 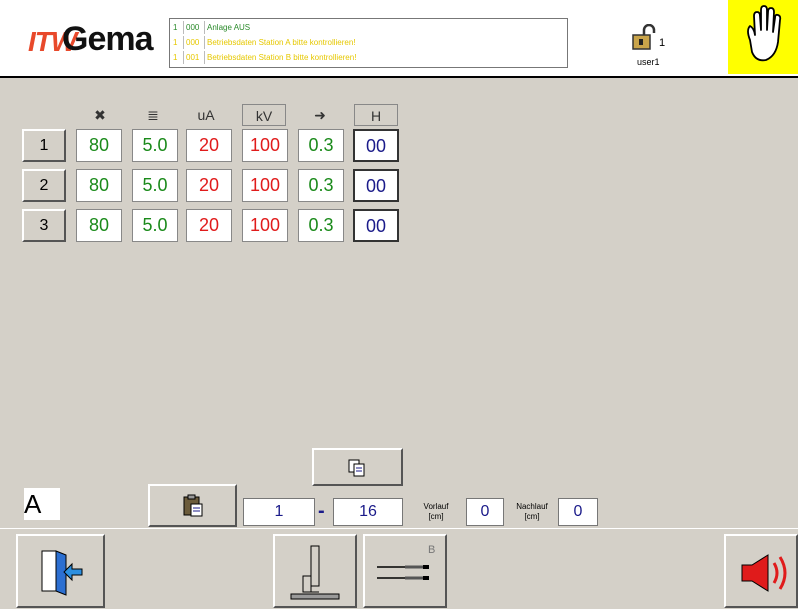 I want to click on gema-logo: Gema, so click(x=107, y=39).